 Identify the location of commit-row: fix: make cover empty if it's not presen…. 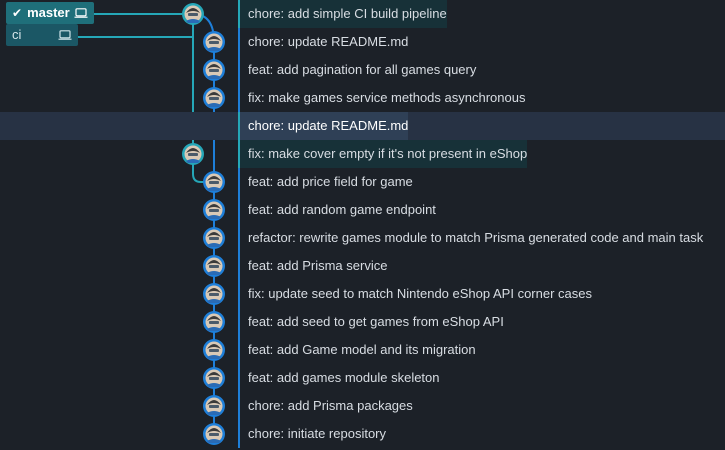
(362, 154).